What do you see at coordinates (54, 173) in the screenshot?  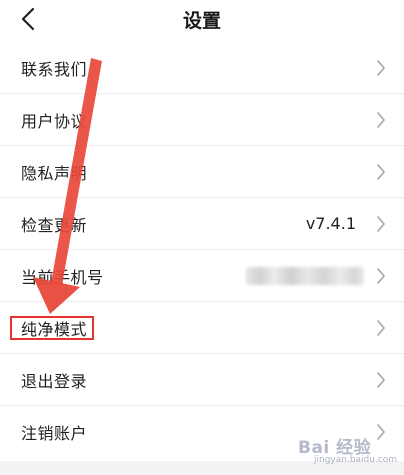 I see `settings-item-label: 隐私声明` at bounding box center [54, 173].